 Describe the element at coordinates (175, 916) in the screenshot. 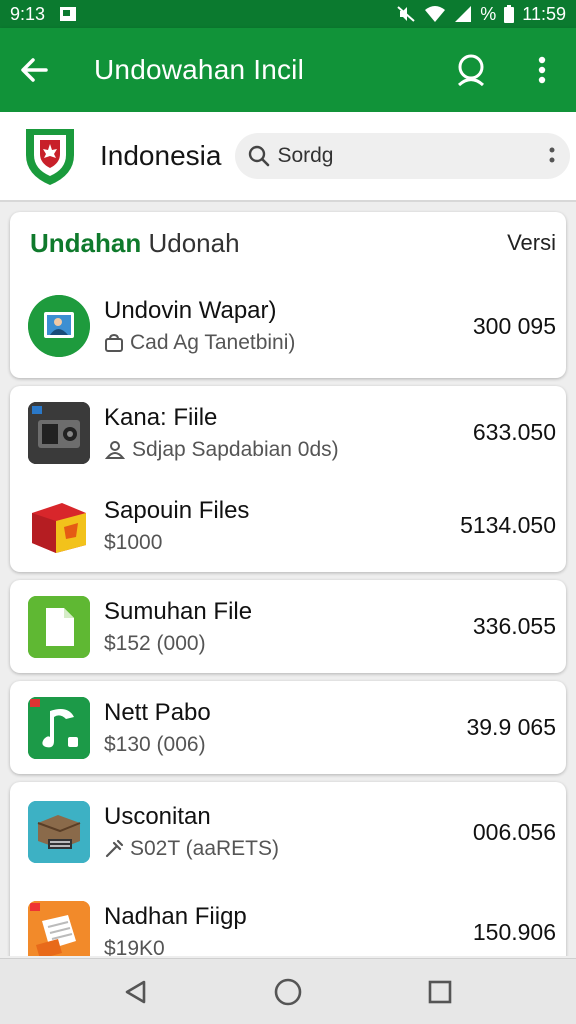

I see `item-name: Nadhan Fiigp` at that location.